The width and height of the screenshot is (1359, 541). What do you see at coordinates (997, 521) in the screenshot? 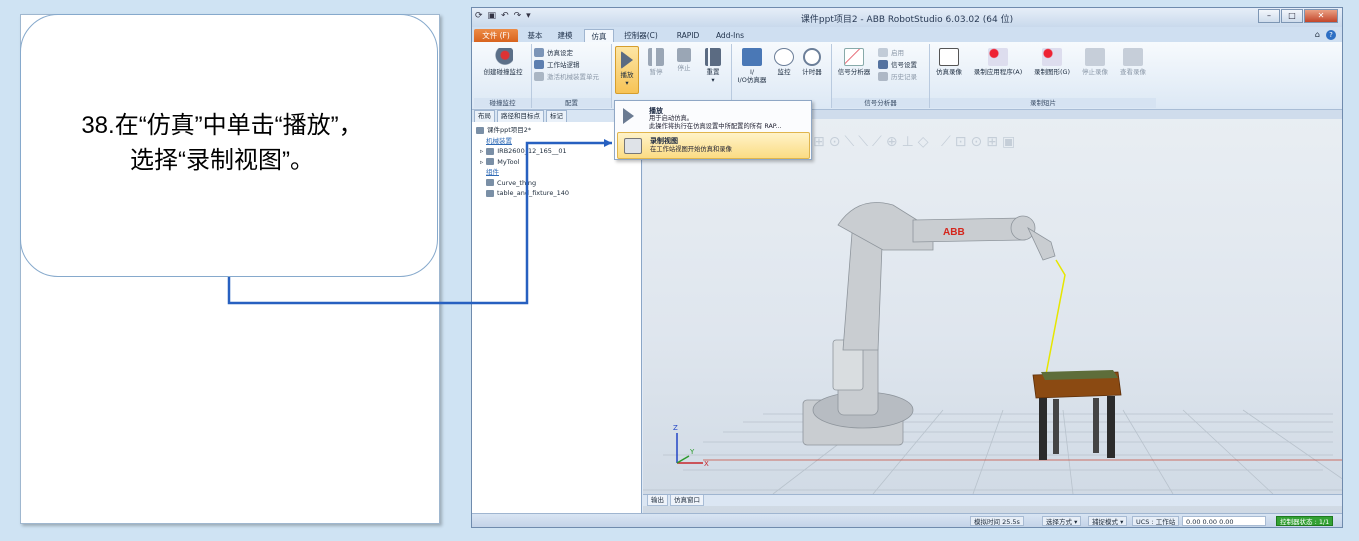
I see `sim-time-status: 模拟时间 25.5s` at bounding box center [997, 521].